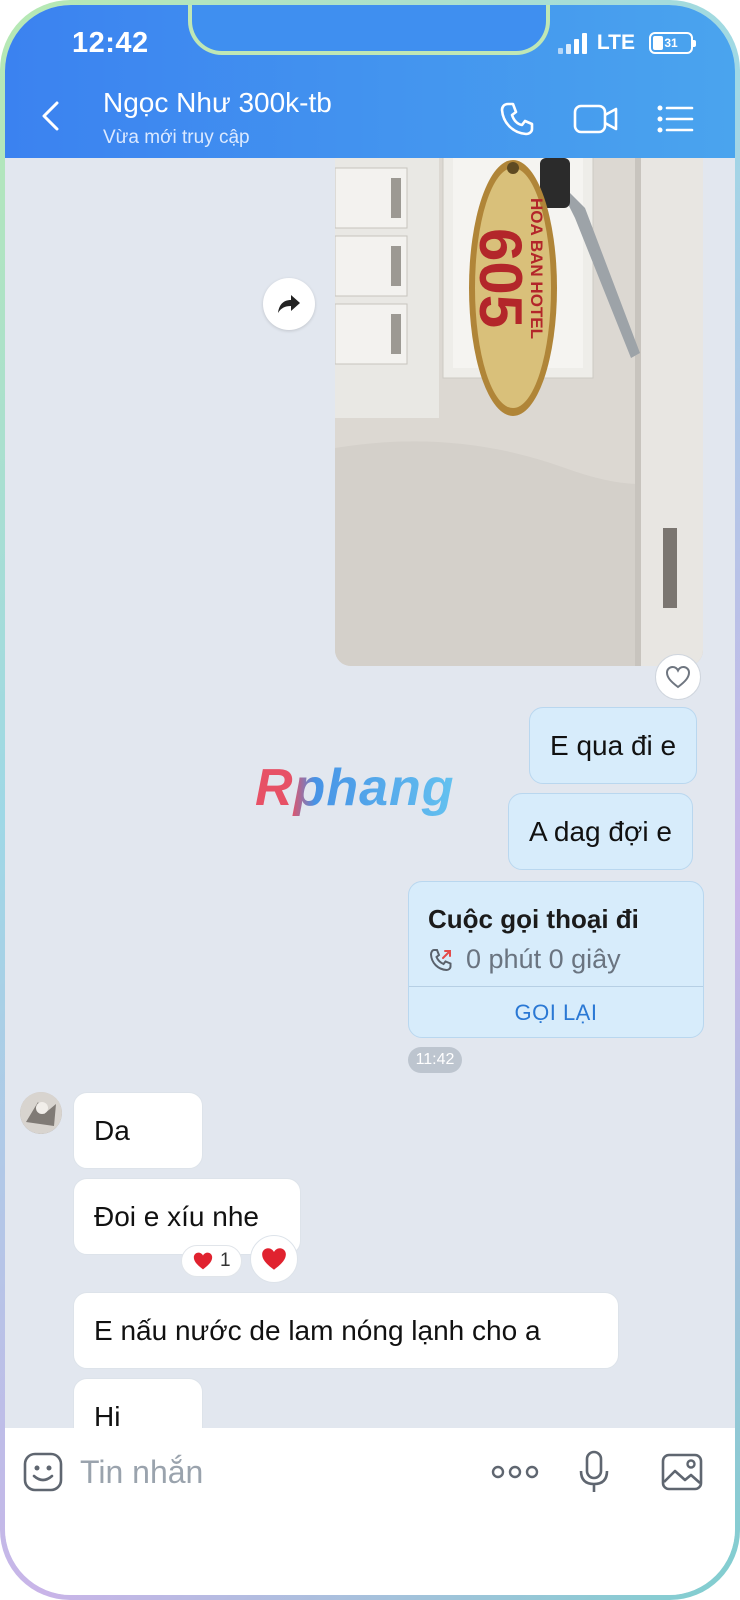  I want to click on share-arrow-icon, so click(289, 304).